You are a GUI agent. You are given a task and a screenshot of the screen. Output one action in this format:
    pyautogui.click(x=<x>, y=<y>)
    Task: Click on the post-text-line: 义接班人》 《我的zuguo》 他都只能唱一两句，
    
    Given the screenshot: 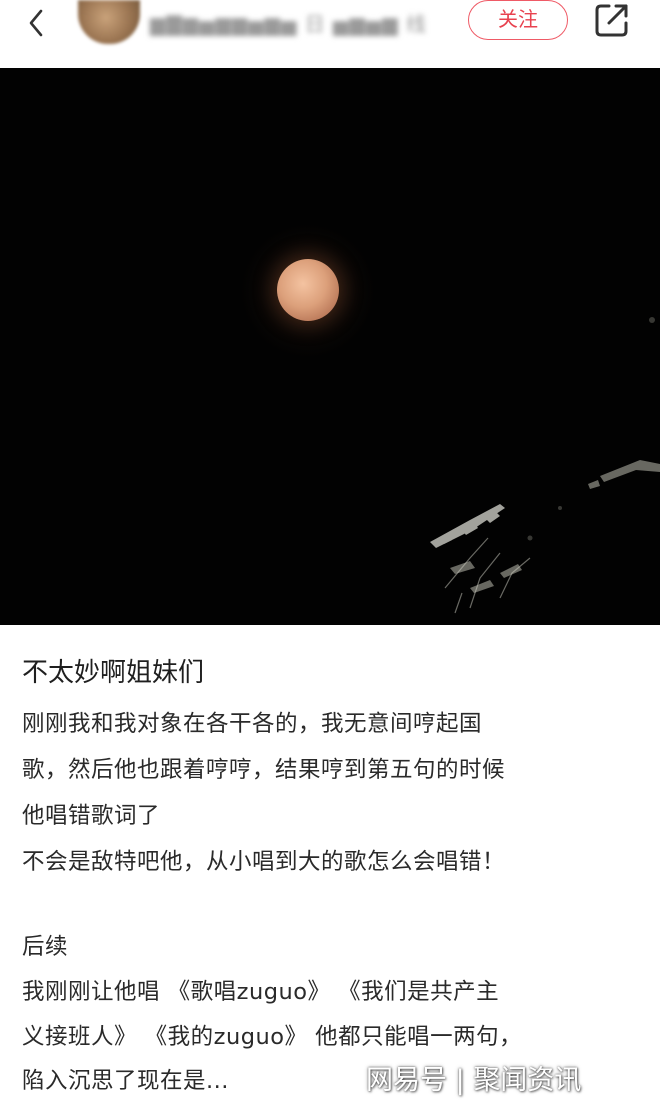 What is the action you would take?
    pyautogui.click(x=272, y=1037)
    